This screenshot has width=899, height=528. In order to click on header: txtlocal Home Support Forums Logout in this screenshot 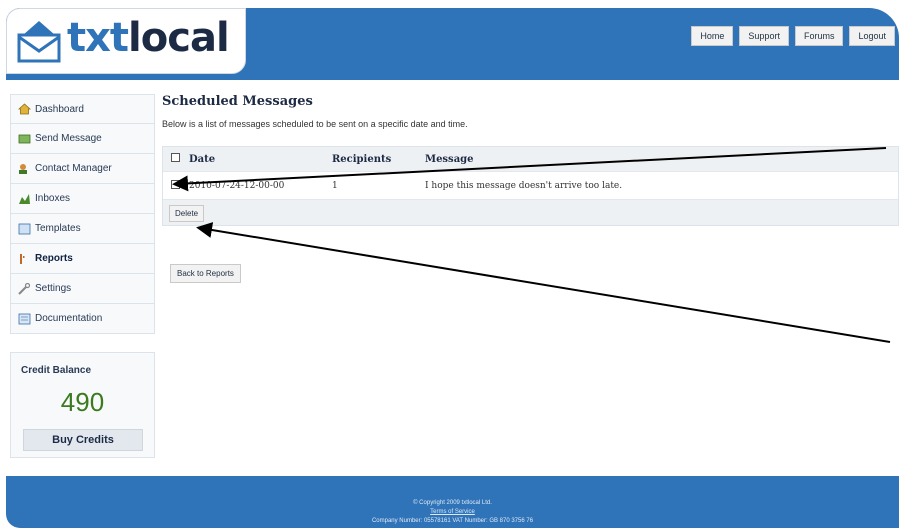, I will do `click(452, 44)`.